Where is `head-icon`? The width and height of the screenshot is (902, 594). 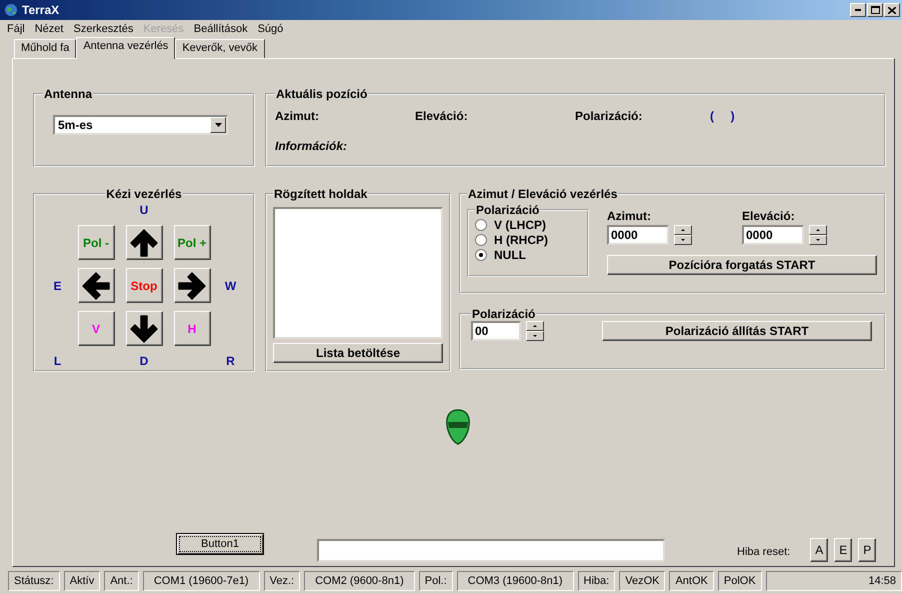
head-icon is located at coordinates (457, 427).